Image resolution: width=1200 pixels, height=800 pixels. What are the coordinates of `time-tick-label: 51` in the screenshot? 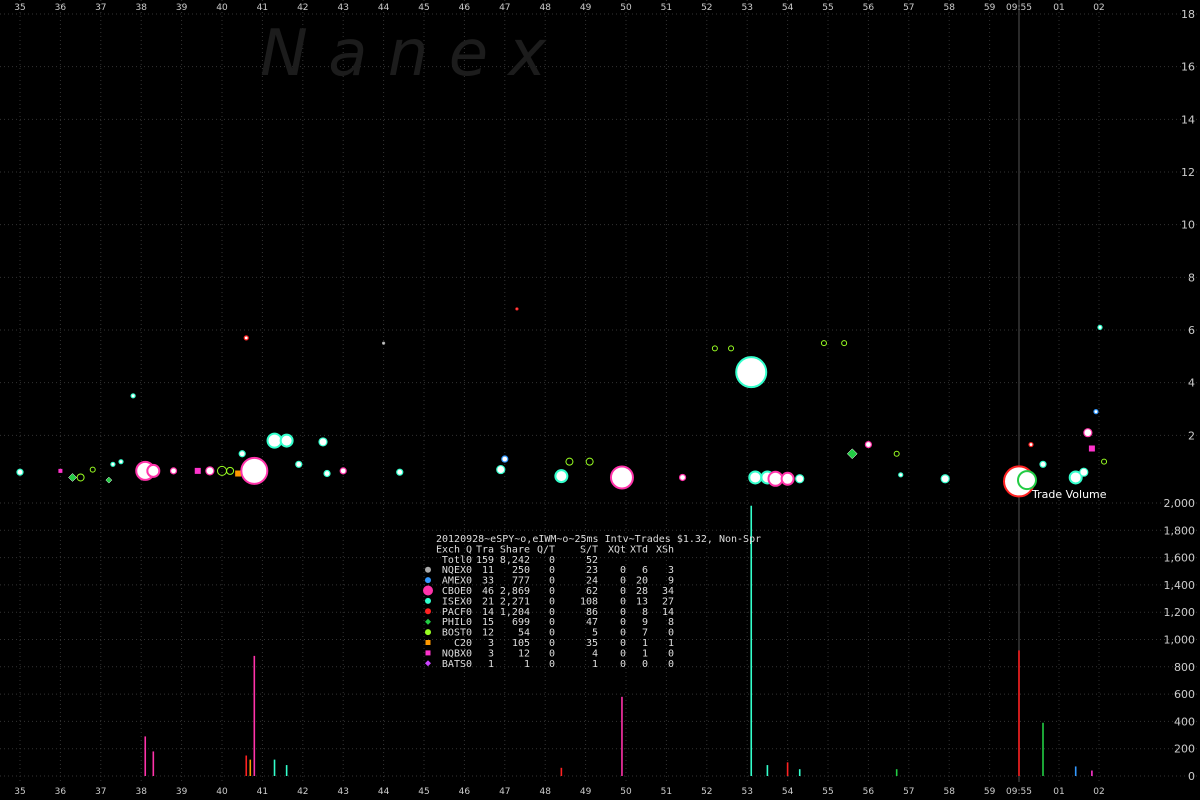 It's located at (666, 792).